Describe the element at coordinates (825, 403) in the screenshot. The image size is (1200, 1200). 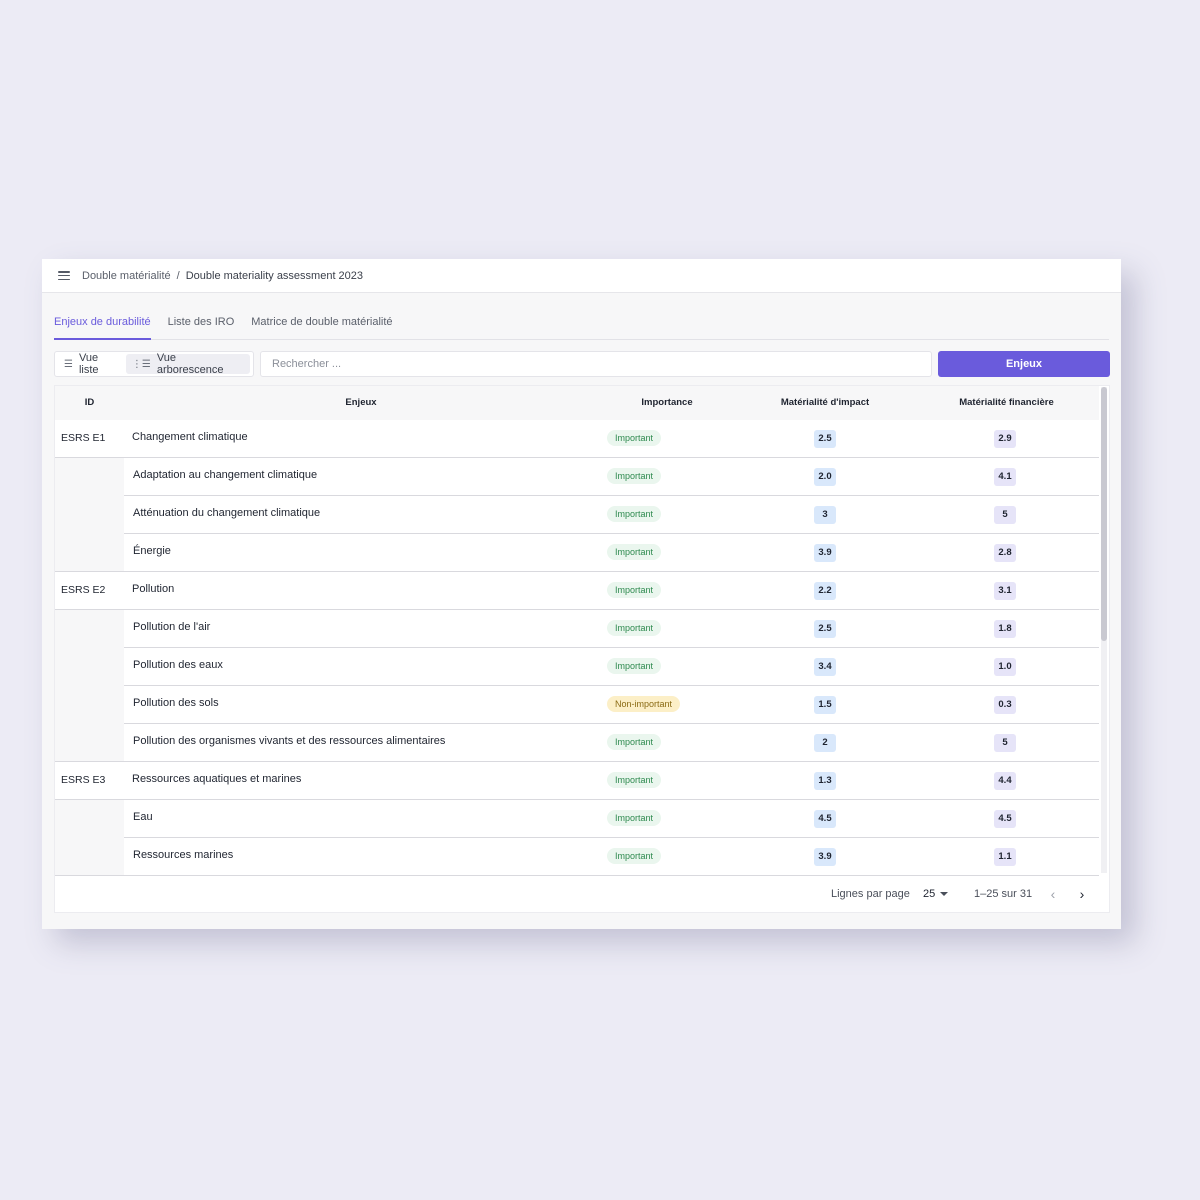
I see `column-header-impact: Matérialité d'impact` at that location.